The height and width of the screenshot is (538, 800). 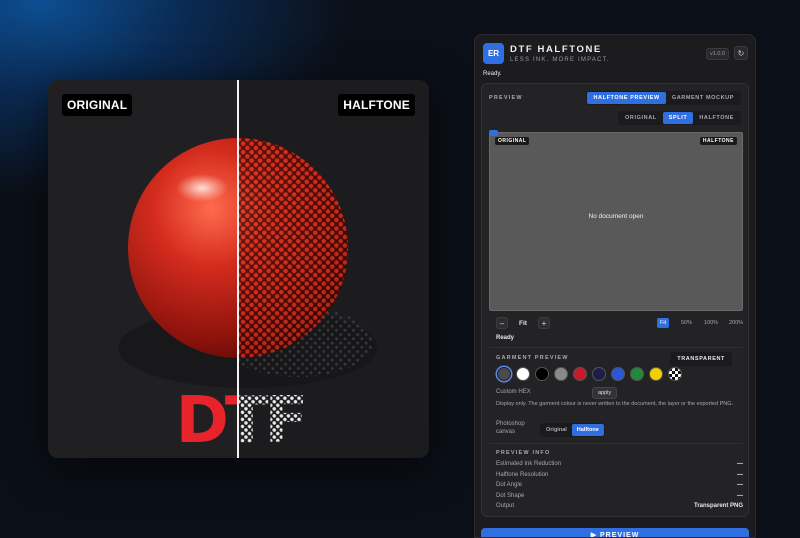 I want to click on info-label: Dot Shape, so click(x=510, y=496).